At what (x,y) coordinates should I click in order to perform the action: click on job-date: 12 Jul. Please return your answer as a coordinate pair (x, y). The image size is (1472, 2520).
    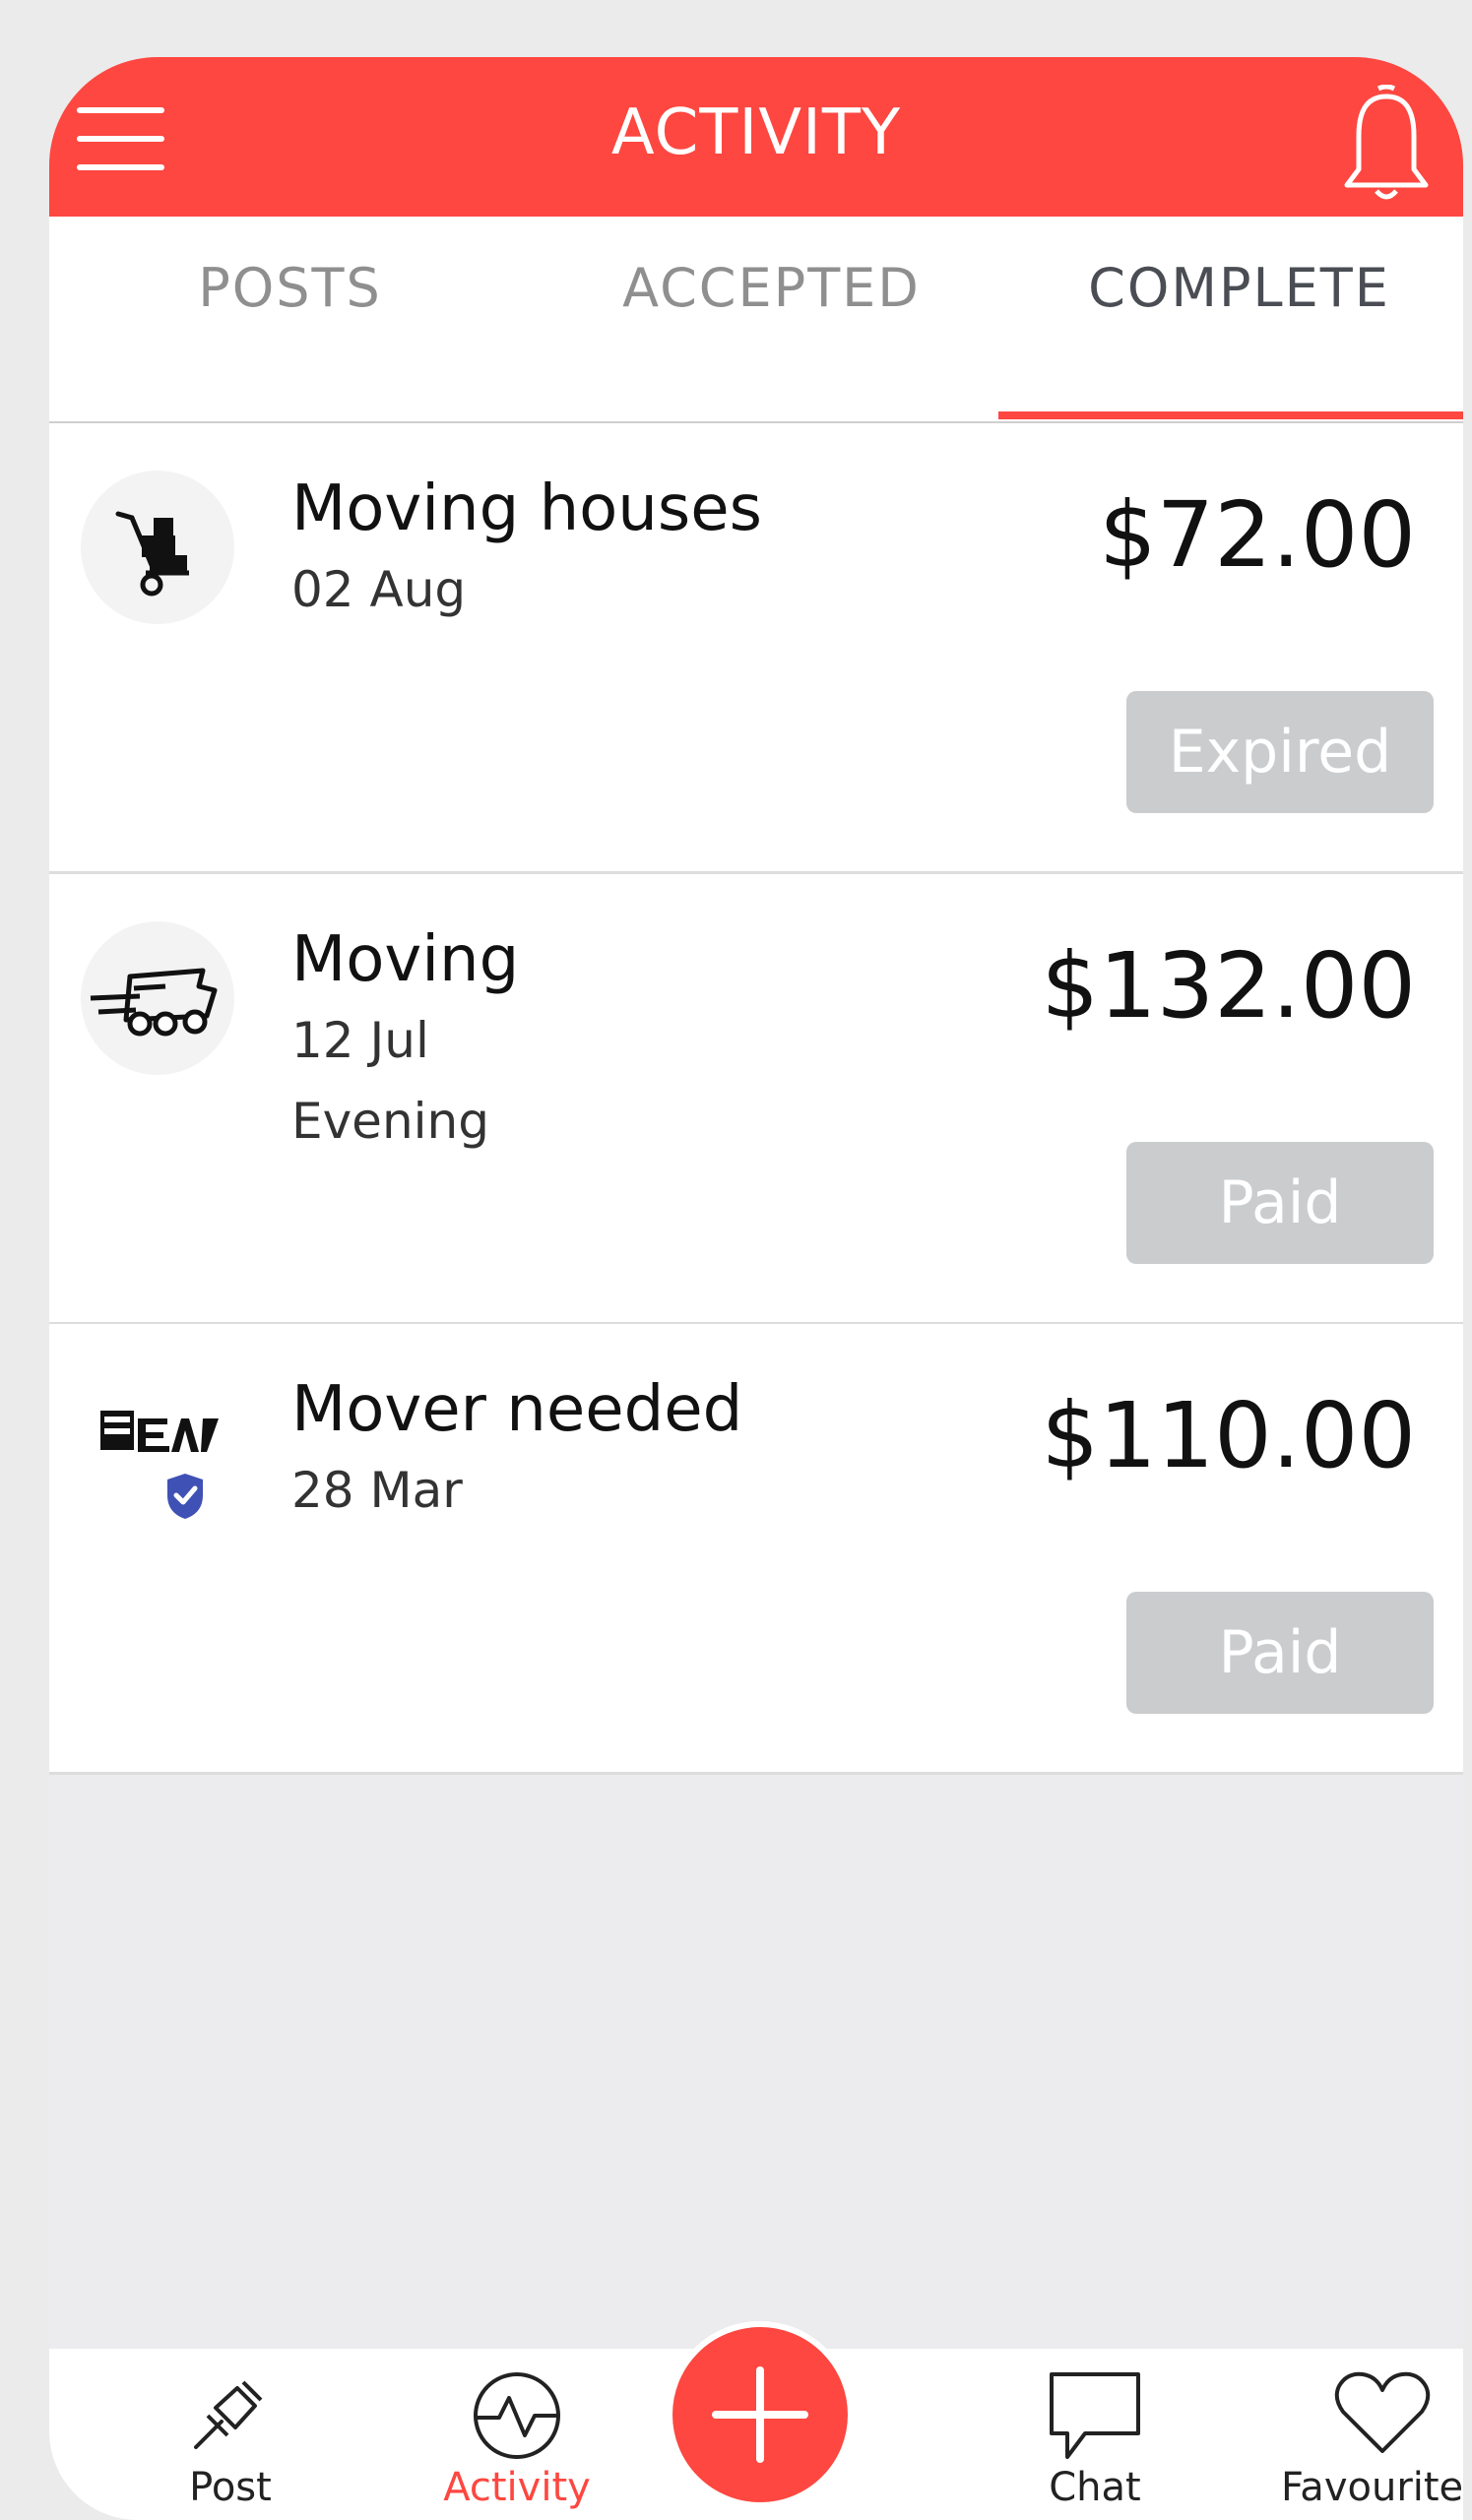
    Looking at the image, I should click on (360, 1040).